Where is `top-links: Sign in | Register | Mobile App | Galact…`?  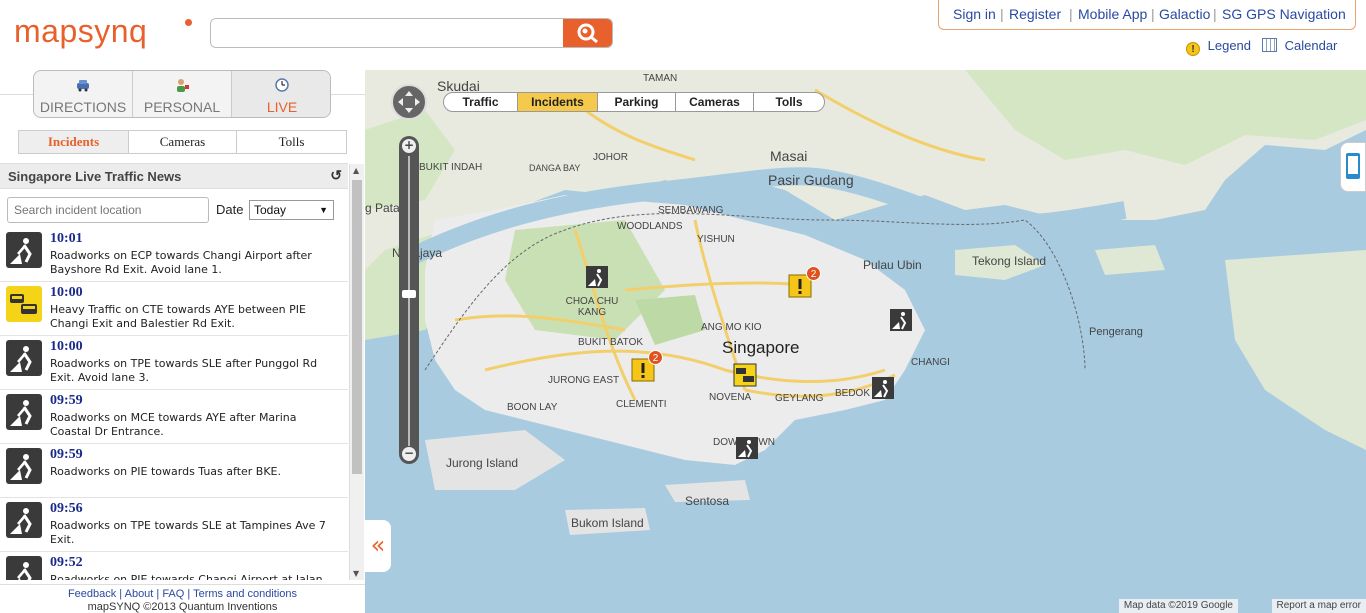
top-links: Sign in | Register | Mobile App | Galact… is located at coordinates (1147, 15).